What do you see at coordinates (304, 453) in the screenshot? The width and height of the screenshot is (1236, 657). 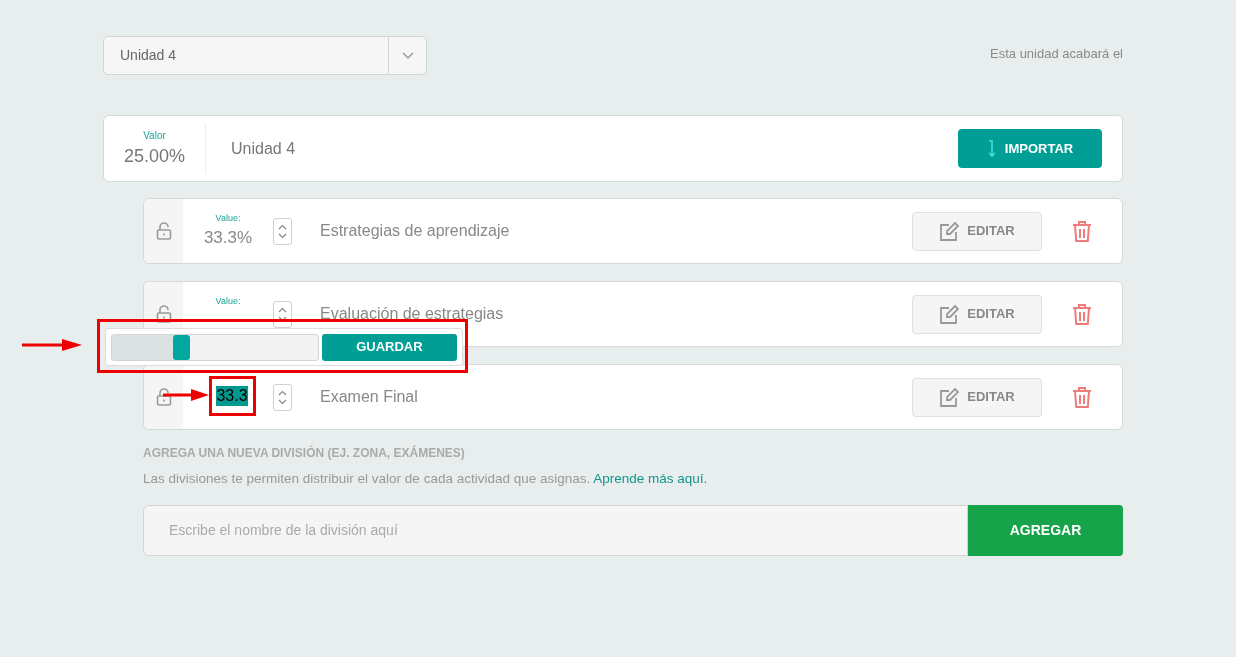 I see `section-heading: AGREGA UNA NUEVA DIVISIÓN (EJ. ZONA, EXÁMENES)` at bounding box center [304, 453].